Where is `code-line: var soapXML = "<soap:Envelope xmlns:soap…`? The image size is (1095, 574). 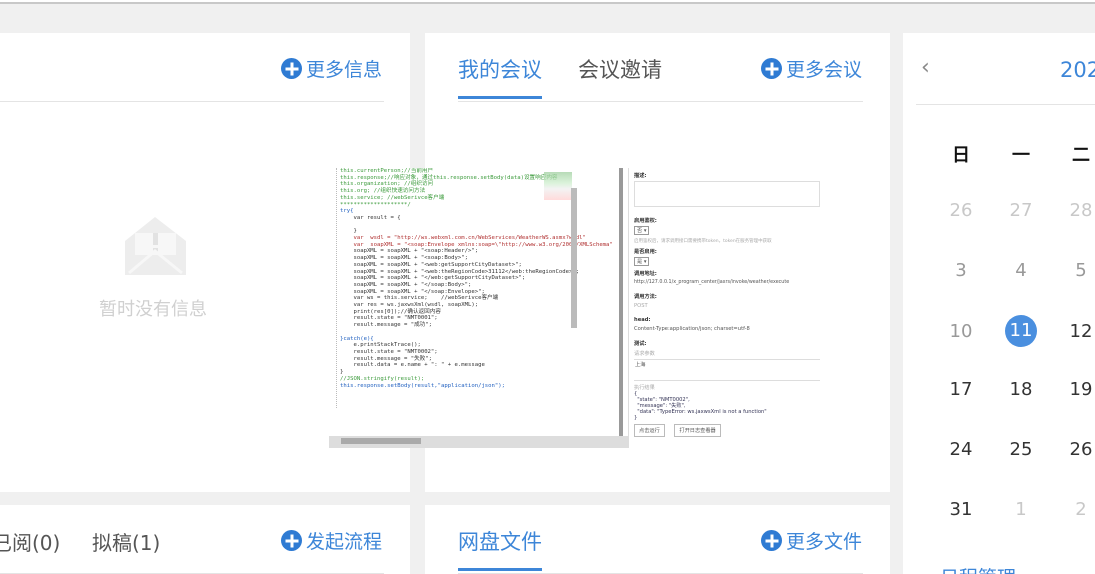 code-line: var soapXML = "<soap:Envelope xmlns:soap… is located at coordinates (476, 244).